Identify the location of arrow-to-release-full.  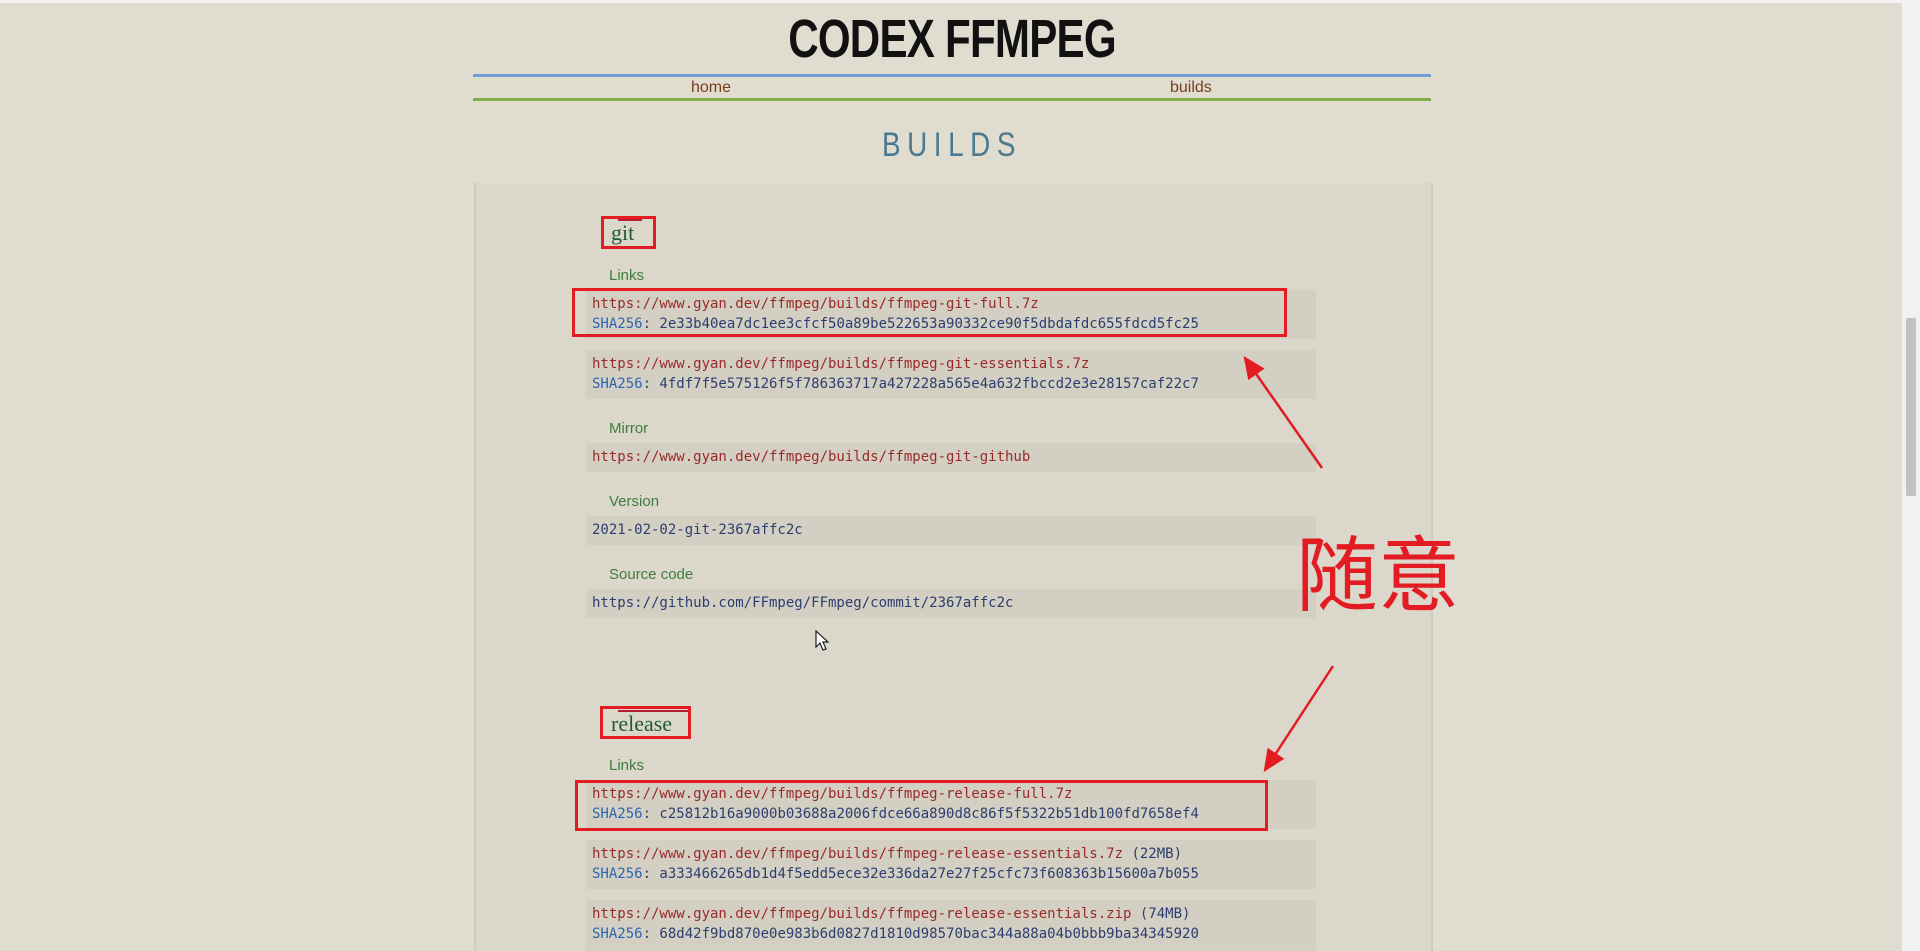
(1299, 719).